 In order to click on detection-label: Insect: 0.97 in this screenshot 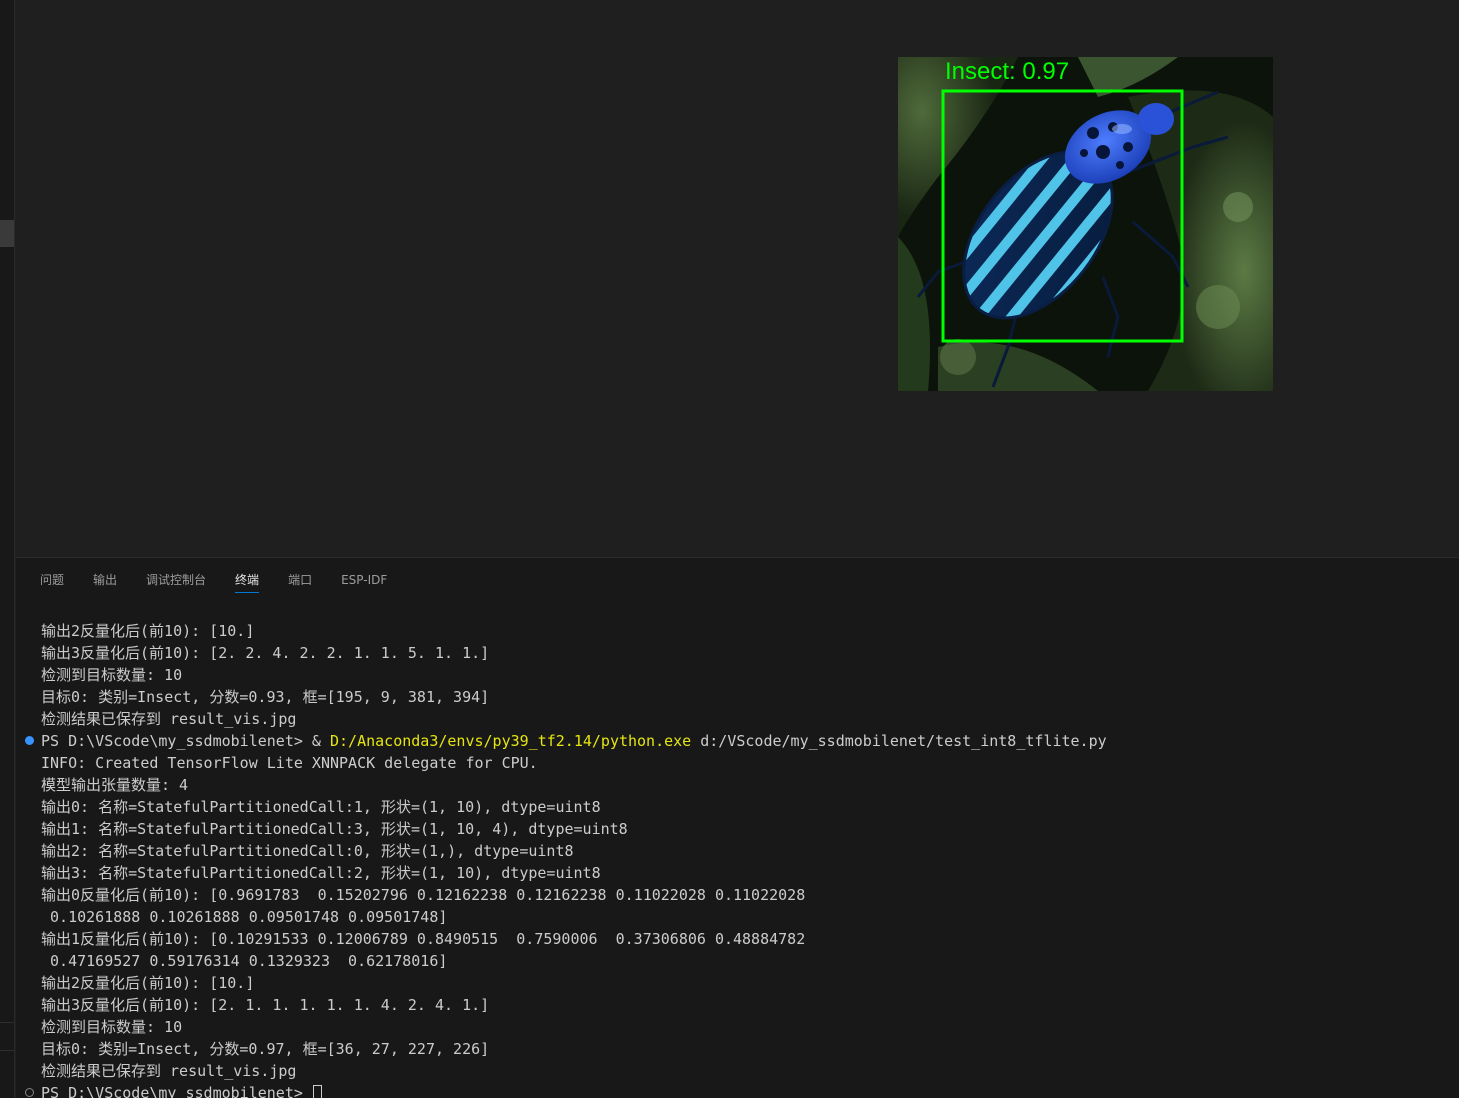, I will do `click(1007, 71)`.